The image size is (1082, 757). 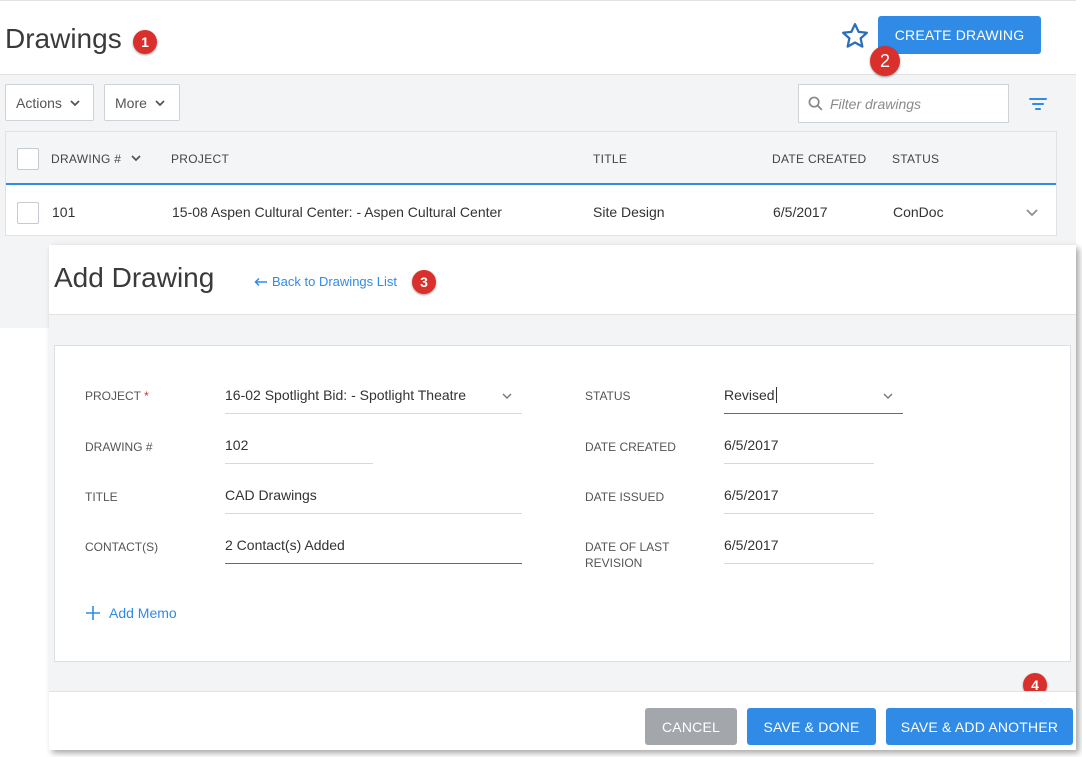 I want to click on project-select: 16-02 Spotlight Bid: - Spotlight Theatre, so click(x=373, y=400).